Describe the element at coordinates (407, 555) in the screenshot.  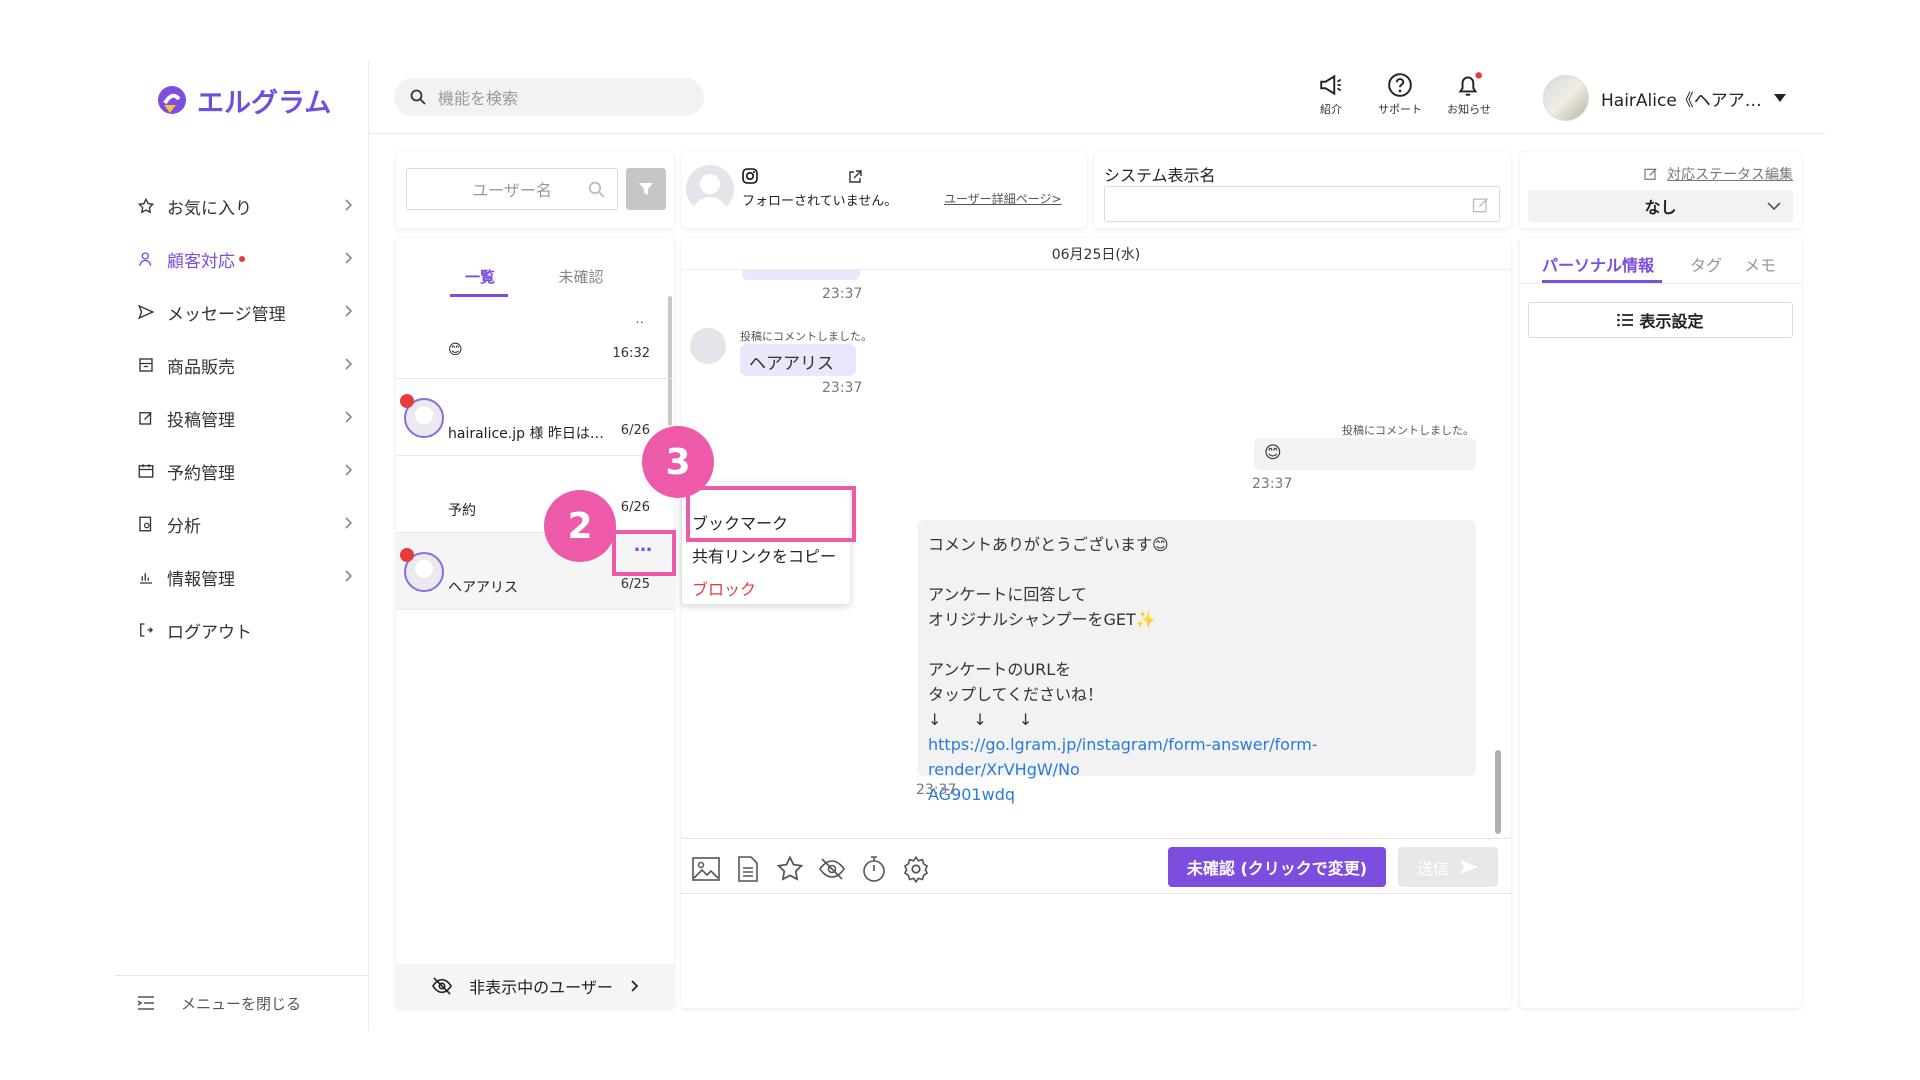
I see `unread-dot` at that location.